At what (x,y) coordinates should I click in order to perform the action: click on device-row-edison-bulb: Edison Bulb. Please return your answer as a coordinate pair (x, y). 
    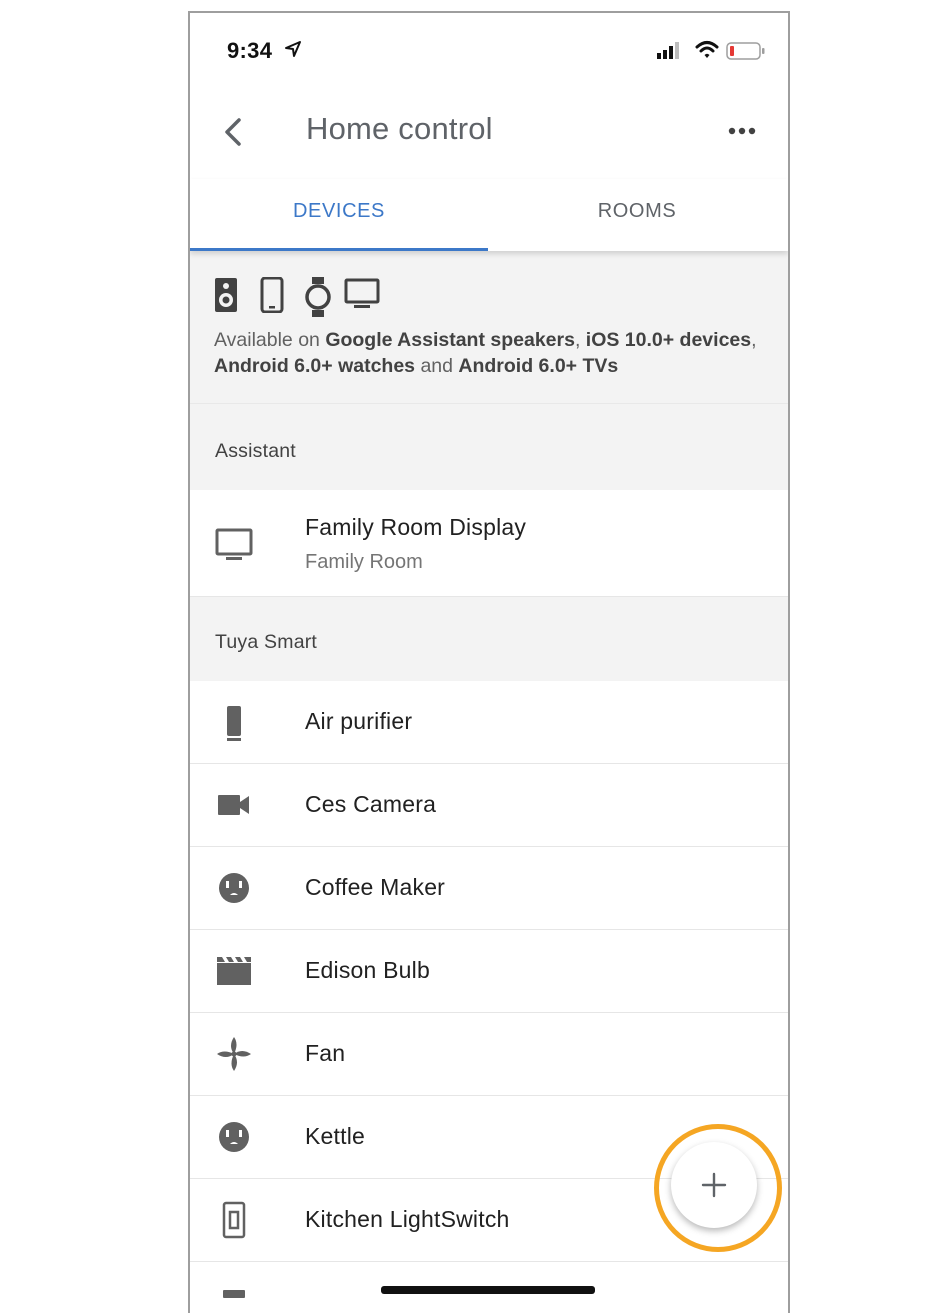
    Looking at the image, I should click on (489, 971).